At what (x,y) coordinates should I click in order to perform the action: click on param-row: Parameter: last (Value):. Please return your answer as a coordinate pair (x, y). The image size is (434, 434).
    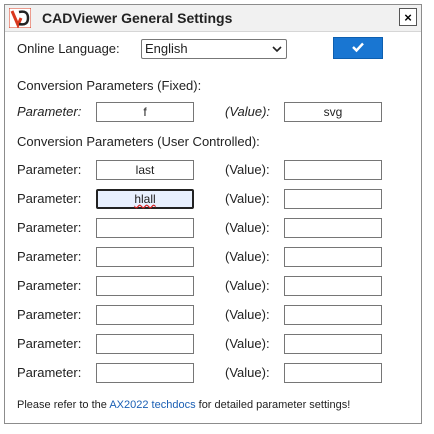
    Looking at the image, I should click on (217, 170).